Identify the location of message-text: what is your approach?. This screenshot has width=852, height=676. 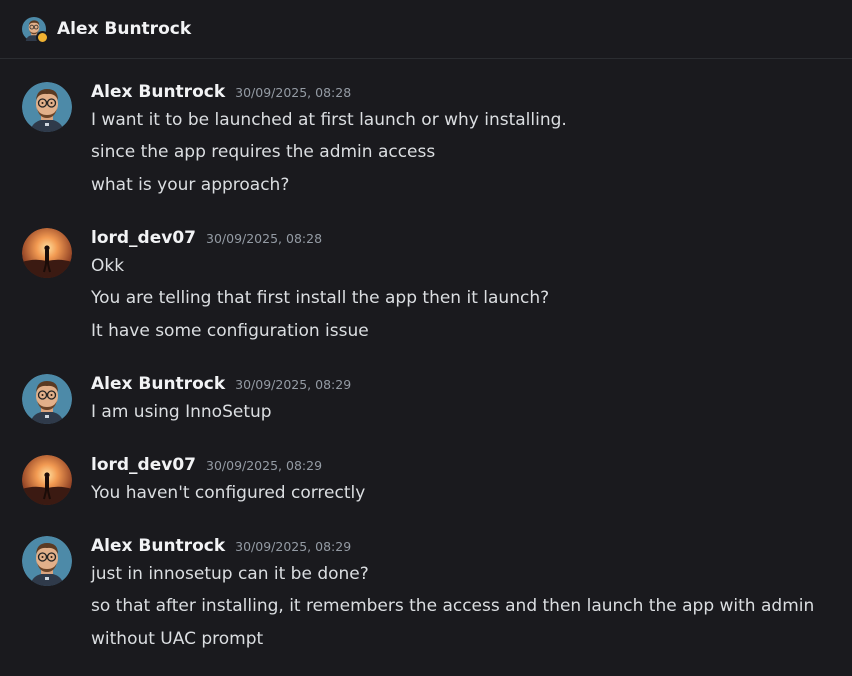
(190, 185).